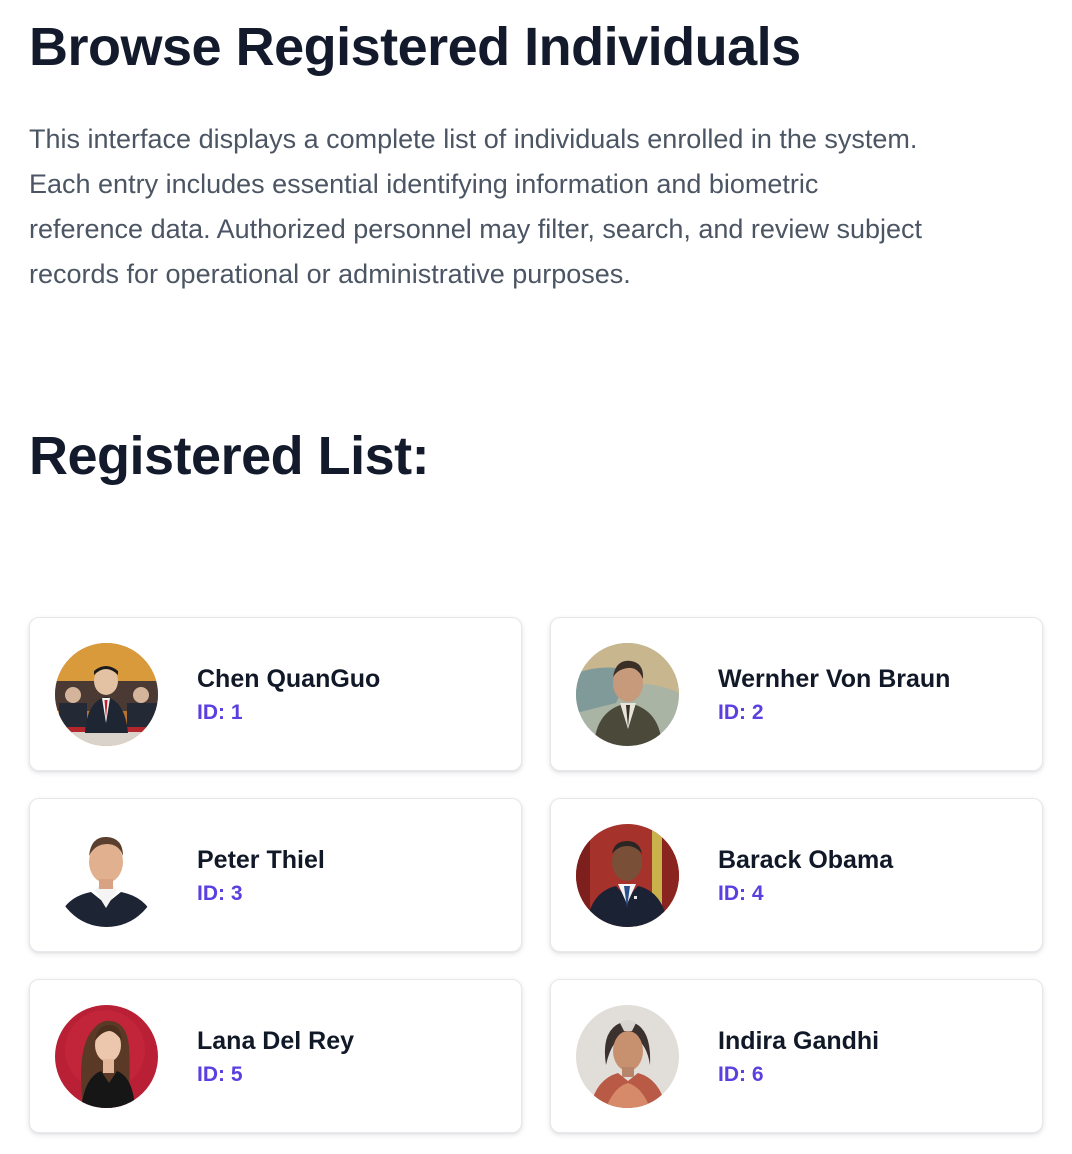 This screenshot has width=1072, height=1154. What do you see at coordinates (796, 875) in the screenshot?
I see `person-card: Barack Obama ID: 4` at bounding box center [796, 875].